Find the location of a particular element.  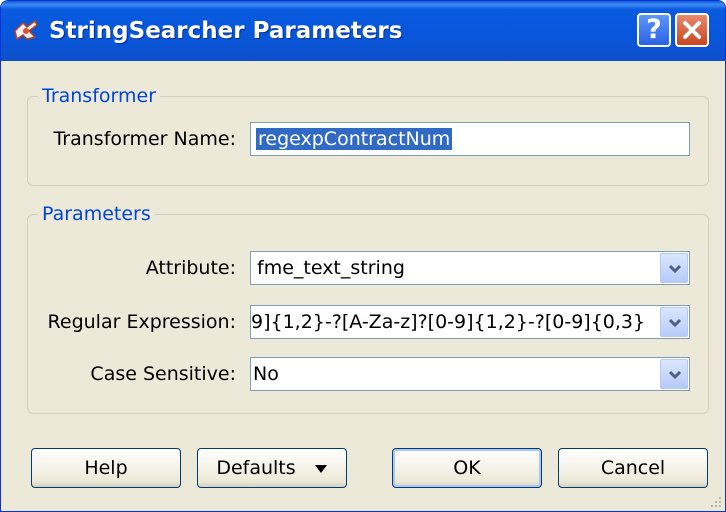

regex-label: Regular Expression: is located at coordinates (141, 322).